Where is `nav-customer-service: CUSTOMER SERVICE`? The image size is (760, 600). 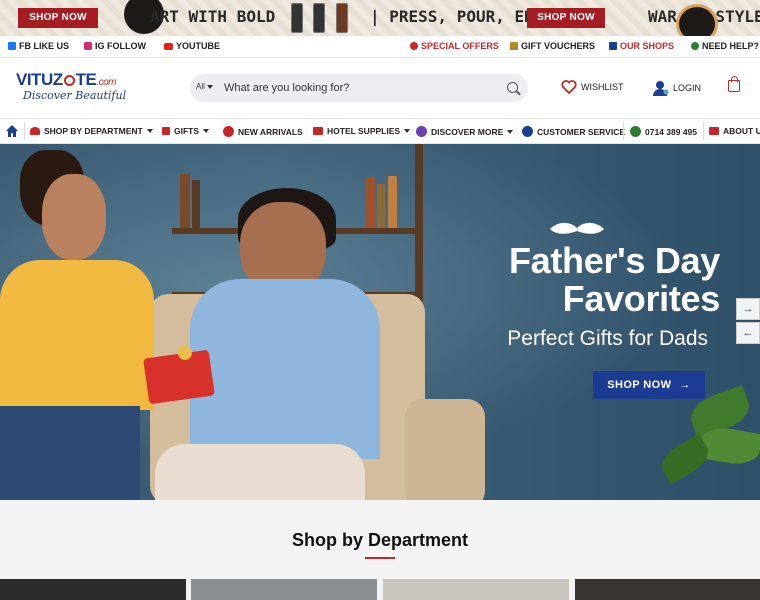
nav-customer-service: CUSTOMER SERVICE is located at coordinates (573, 131).